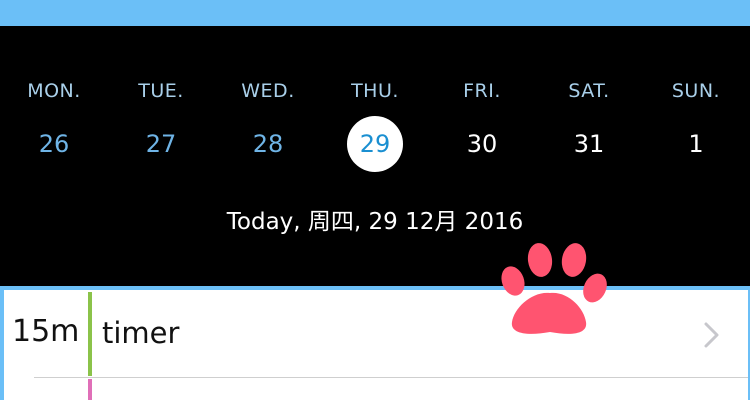  I want to click on next-entry-color-bar, so click(90, 389).